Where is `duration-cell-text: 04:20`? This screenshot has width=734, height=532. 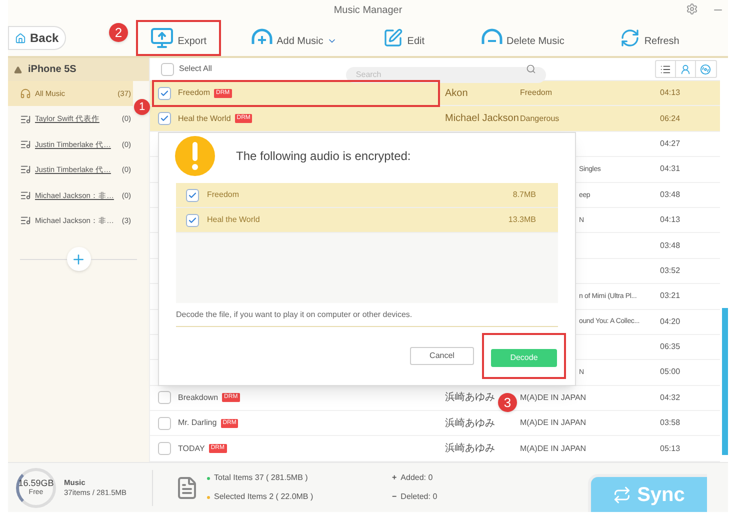 duration-cell-text: 04:20 is located at coordinates (671, 322).